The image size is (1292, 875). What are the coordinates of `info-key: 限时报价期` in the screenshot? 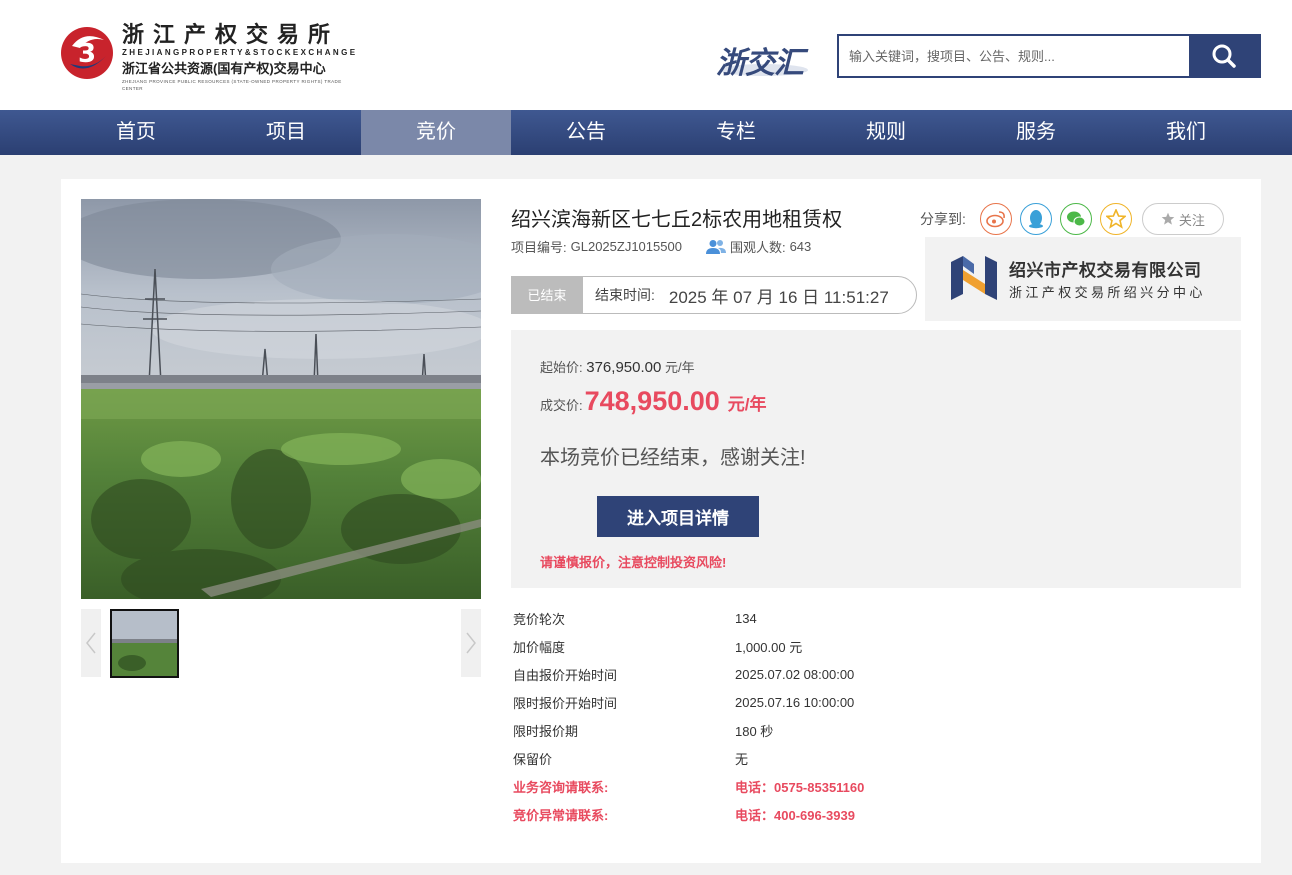 It's located at (546, 731).